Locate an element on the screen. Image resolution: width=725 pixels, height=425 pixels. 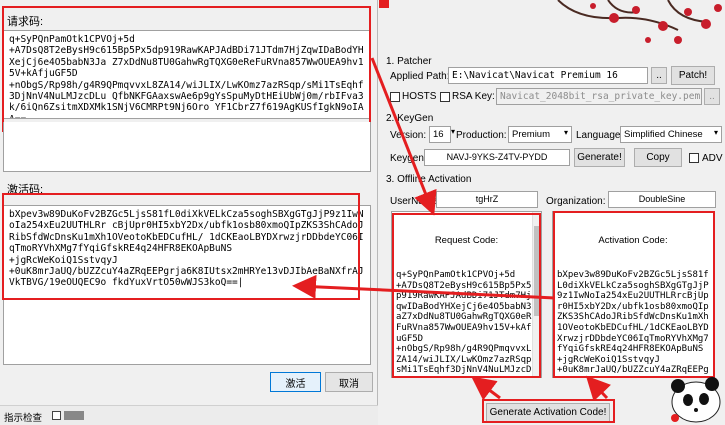
generate-button: Generate! is located at coordinates (599, 157).